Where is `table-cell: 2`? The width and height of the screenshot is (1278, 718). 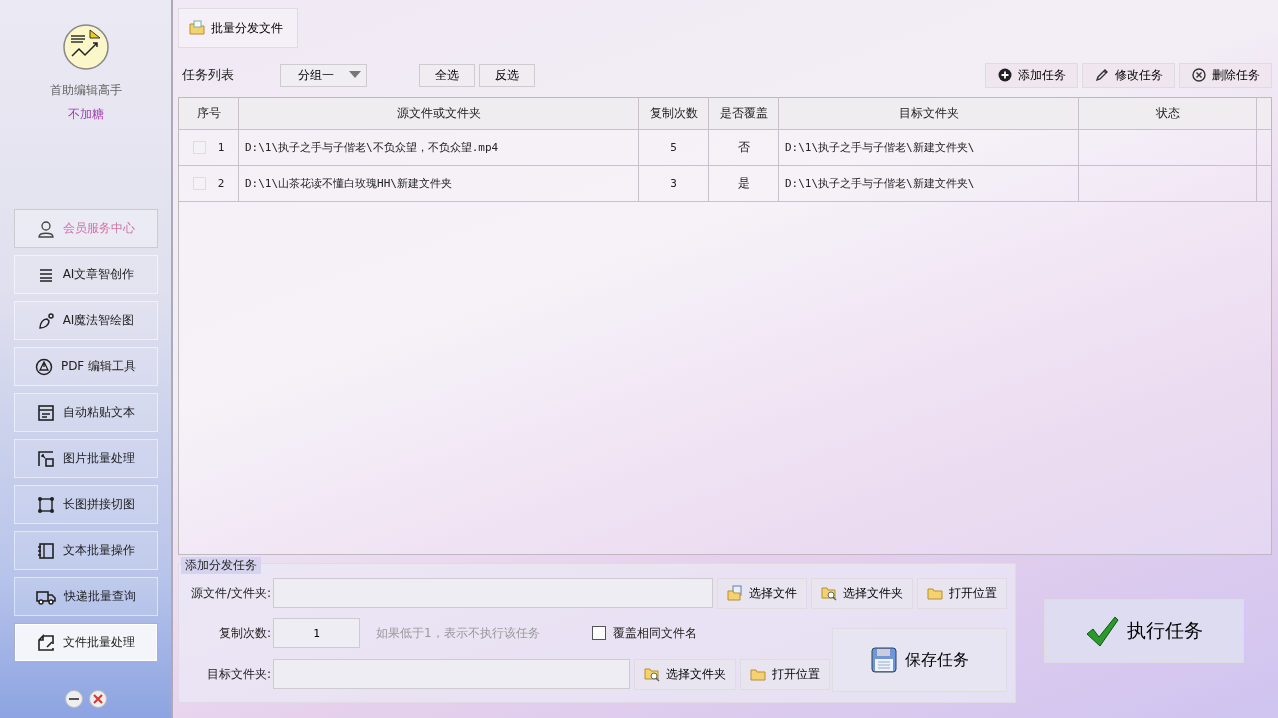
table-cell: 2 is located at coordinates (221, 183).